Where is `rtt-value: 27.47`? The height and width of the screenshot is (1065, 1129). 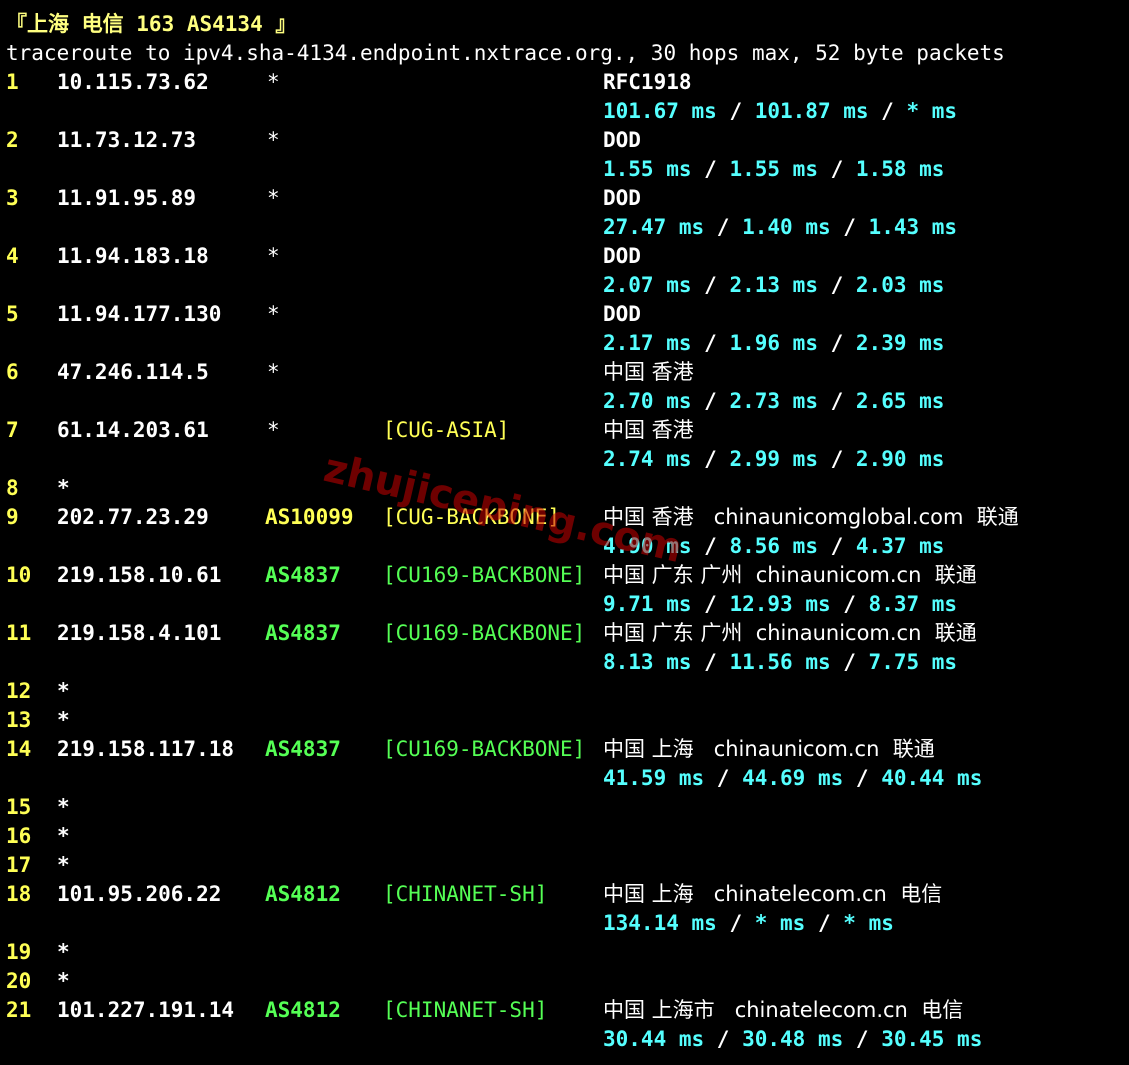 rtt-value: 27.47 is located at coordinates (635, 227).